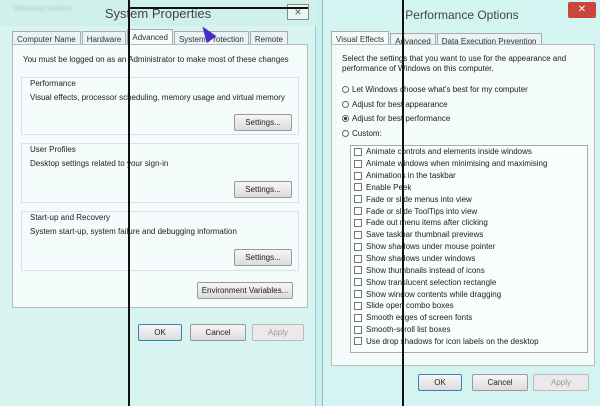  What do you see at coordinates (411, 176) in the screenshot?
I see `checkbox-label: Animations in the taskbar` at bounding box center [411, 176].